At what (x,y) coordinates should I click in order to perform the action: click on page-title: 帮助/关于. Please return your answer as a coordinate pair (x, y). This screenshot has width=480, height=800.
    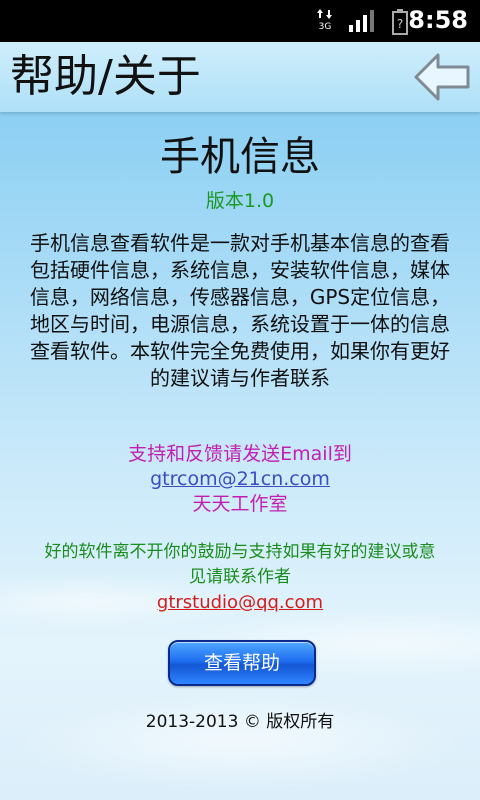
    Looking at the image, I should click on (105, 76).